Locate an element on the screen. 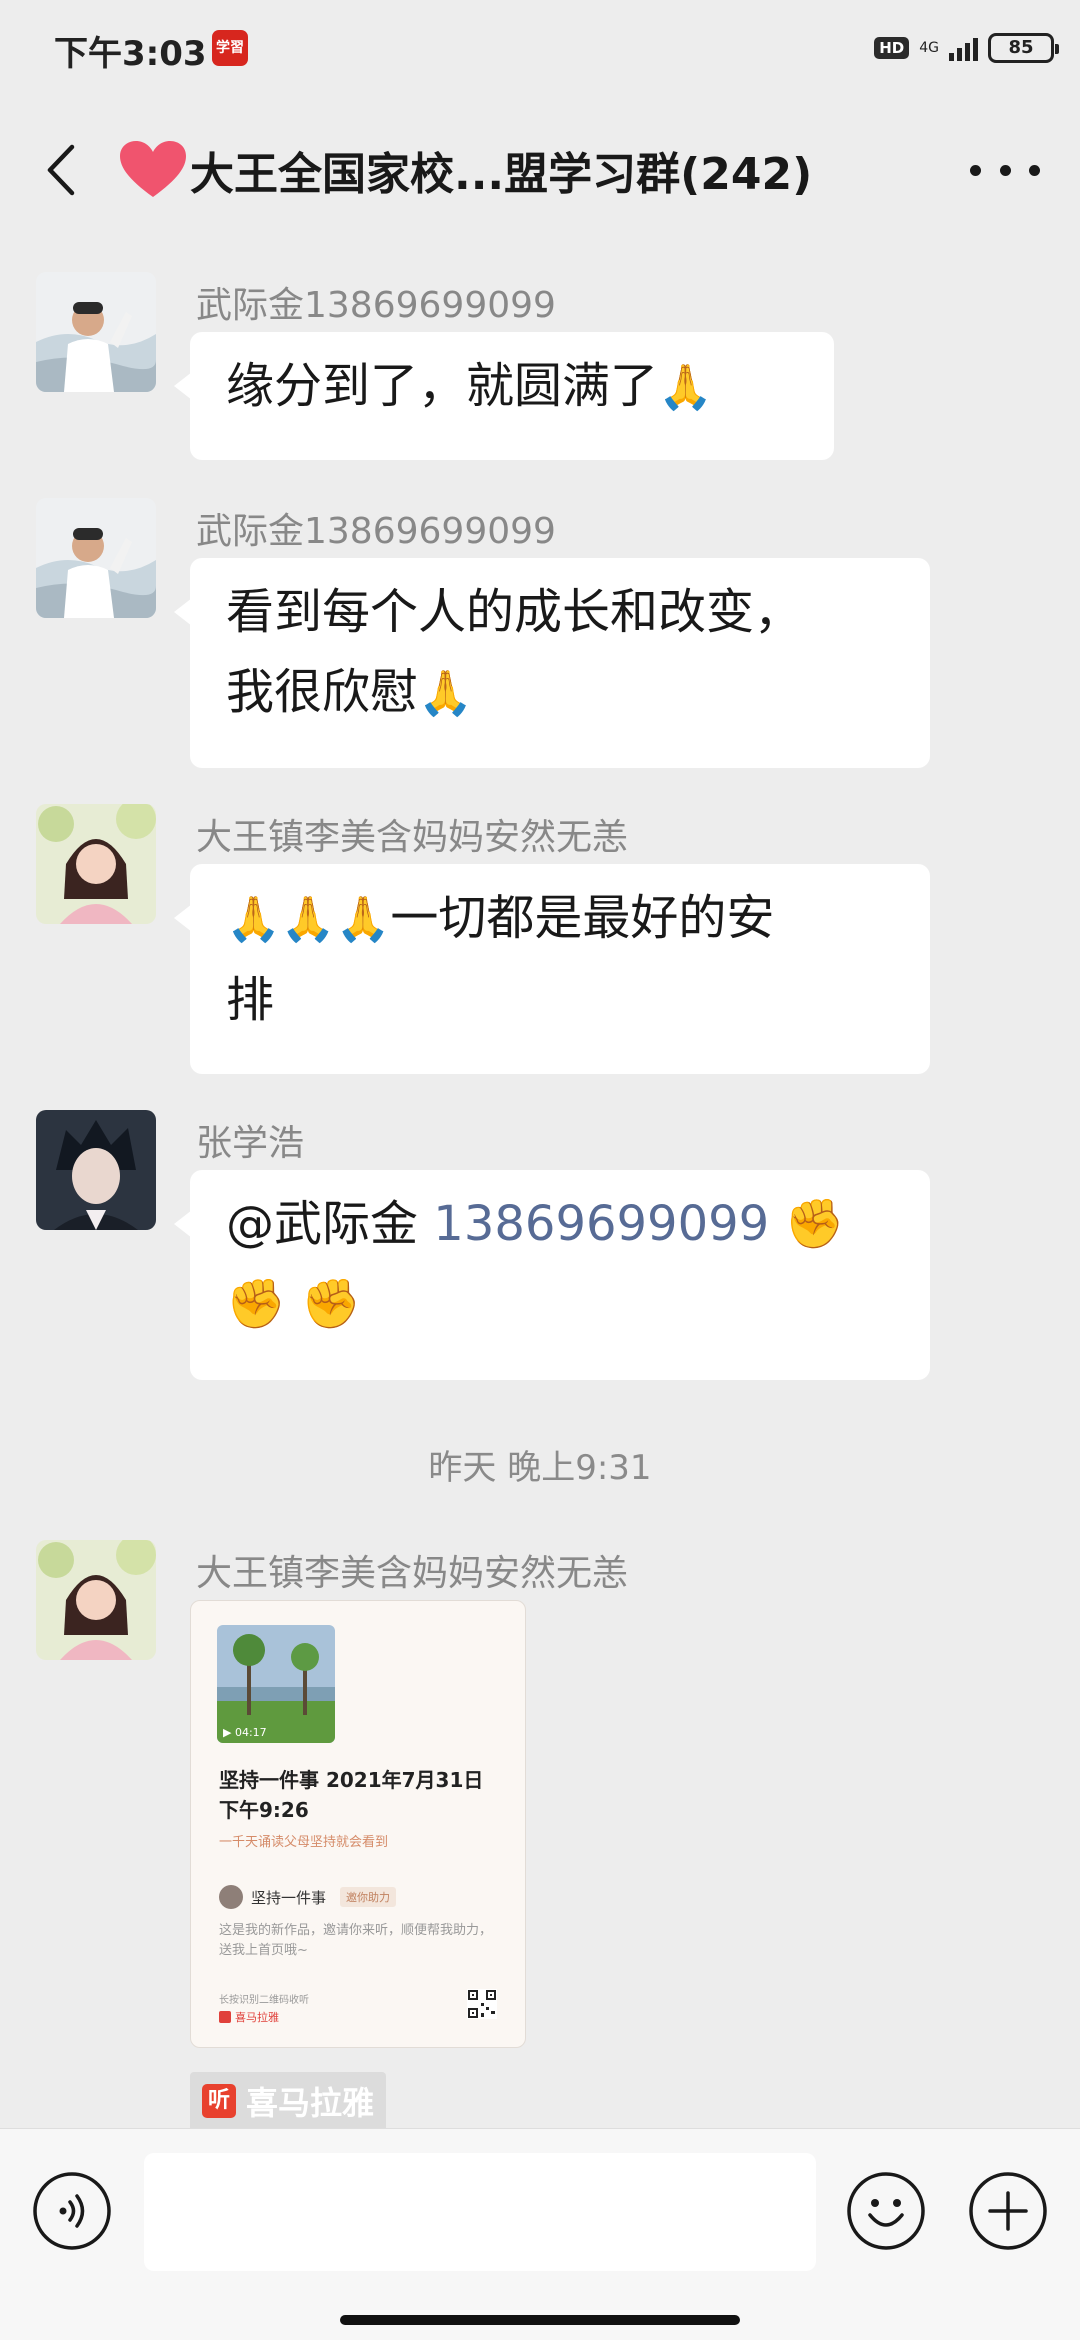 The height and width of the screenshot is (2340, 1080). card-qr-hint: 长按识别二维码收听 is located at coordinates (264, 2000).